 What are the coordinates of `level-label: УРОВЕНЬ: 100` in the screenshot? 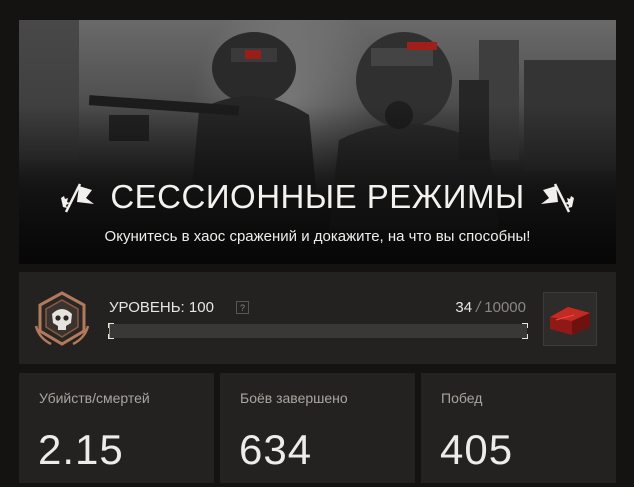 It's located at (161, 307).